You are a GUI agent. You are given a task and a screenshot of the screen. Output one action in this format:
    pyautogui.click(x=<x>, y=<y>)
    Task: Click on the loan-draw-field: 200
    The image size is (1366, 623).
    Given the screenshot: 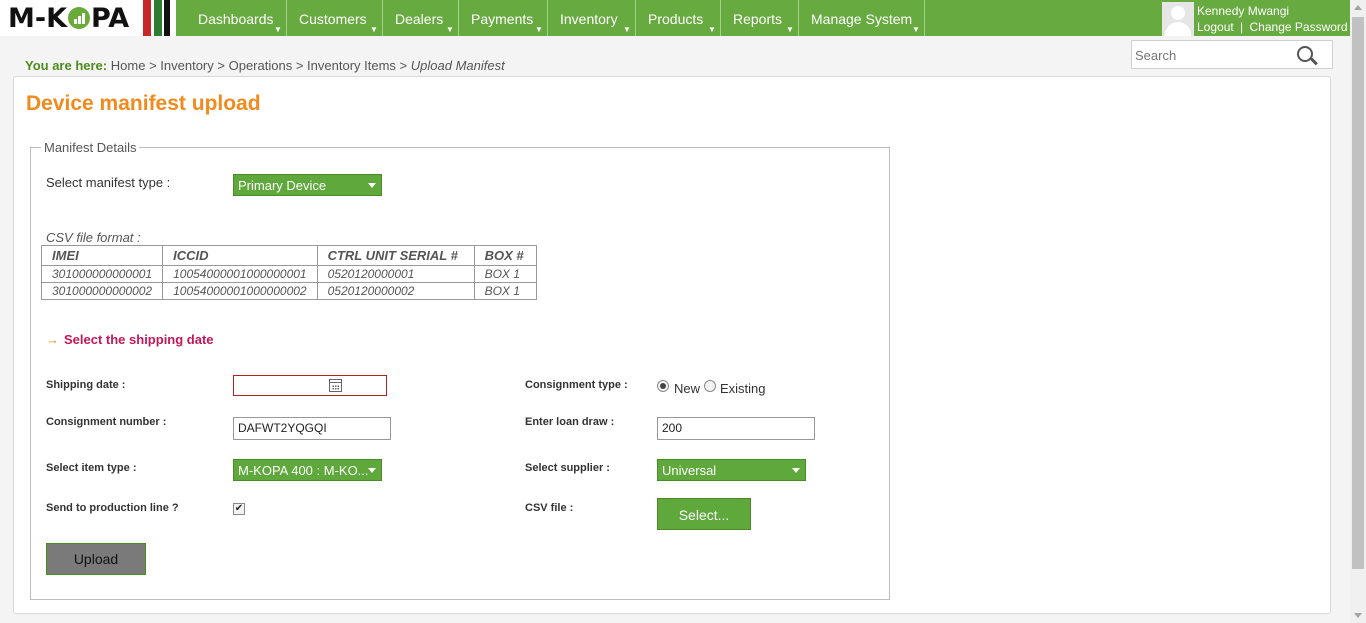 What is the action you would take?
    pyautogui.click(x=736, y=428)
    